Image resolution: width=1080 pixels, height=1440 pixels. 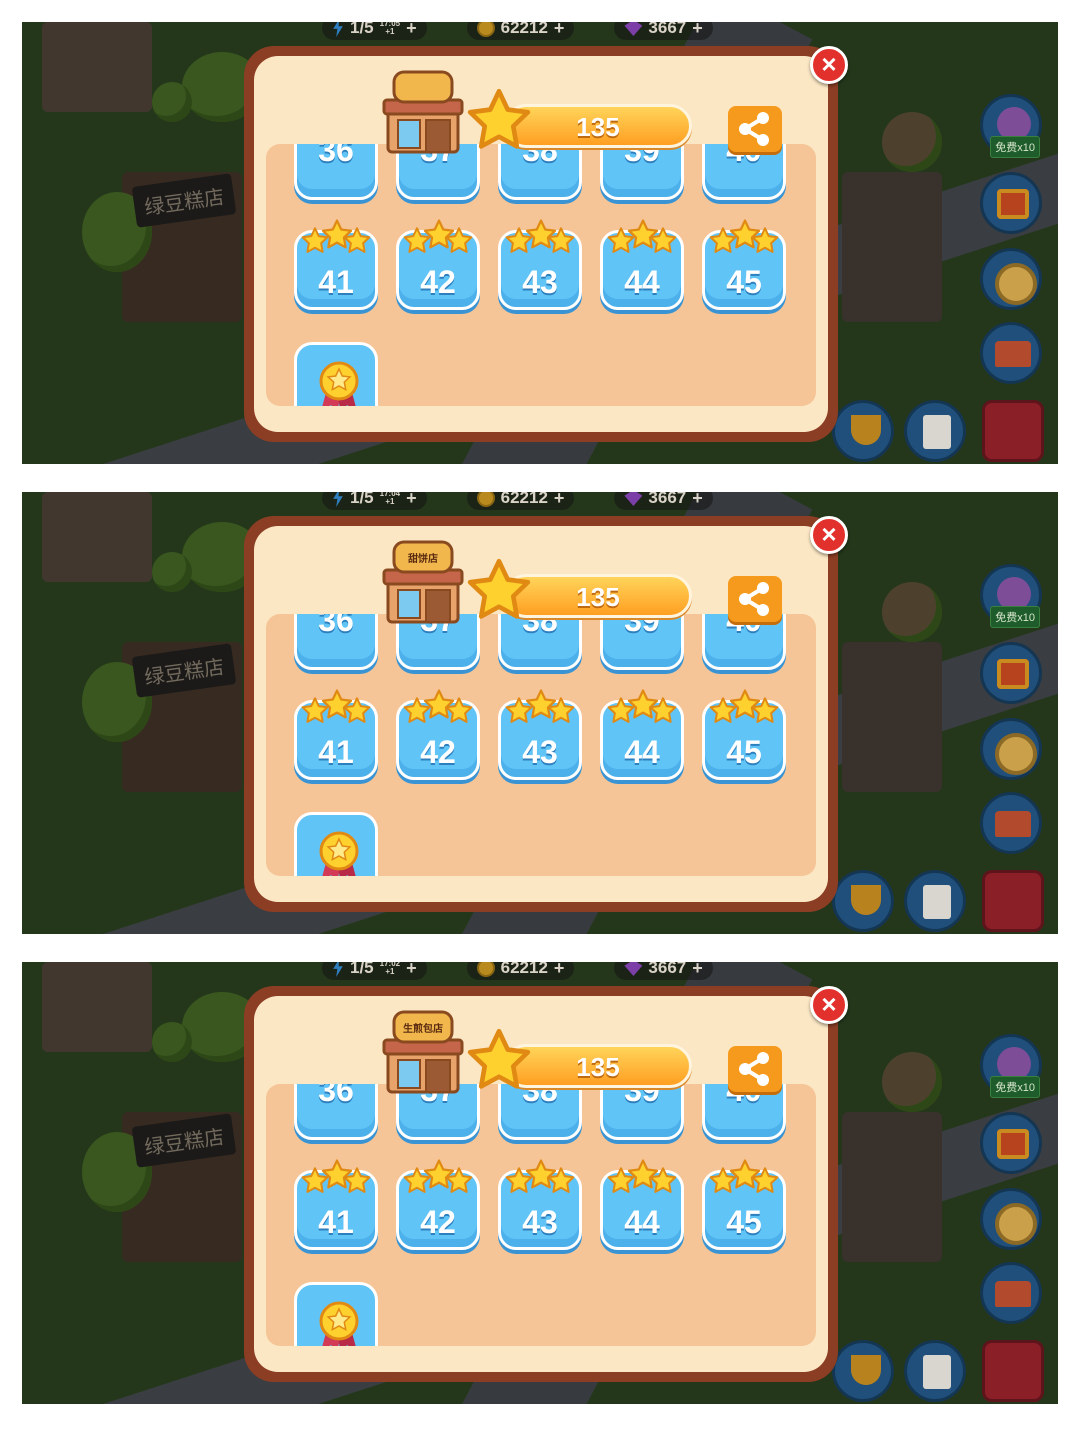 What do you see at coordinates (423, 1052) in the screenshot?
I see `bakery-shop-icon: 生煎包店` at bounding box center [423, 1052].